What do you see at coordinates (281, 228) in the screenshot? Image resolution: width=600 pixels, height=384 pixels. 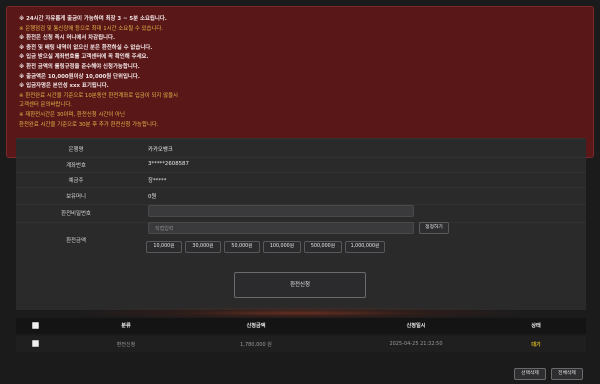 I see `amount-input: 직접입력` at bounding box center [281, 228].